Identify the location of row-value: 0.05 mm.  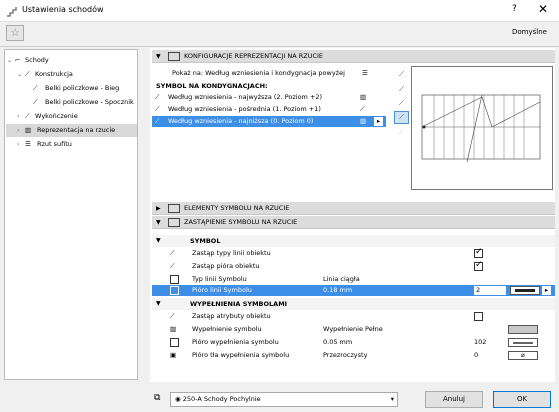
(338, 342).